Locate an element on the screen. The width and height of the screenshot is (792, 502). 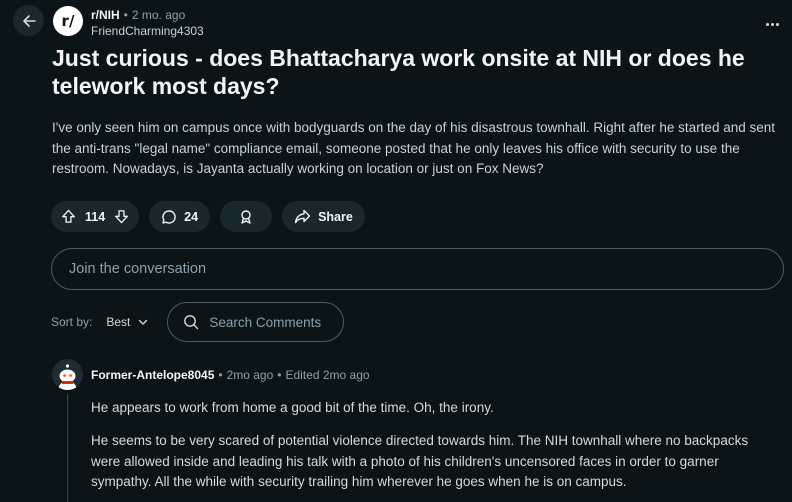
back-button is located at coordinates (28, 20).